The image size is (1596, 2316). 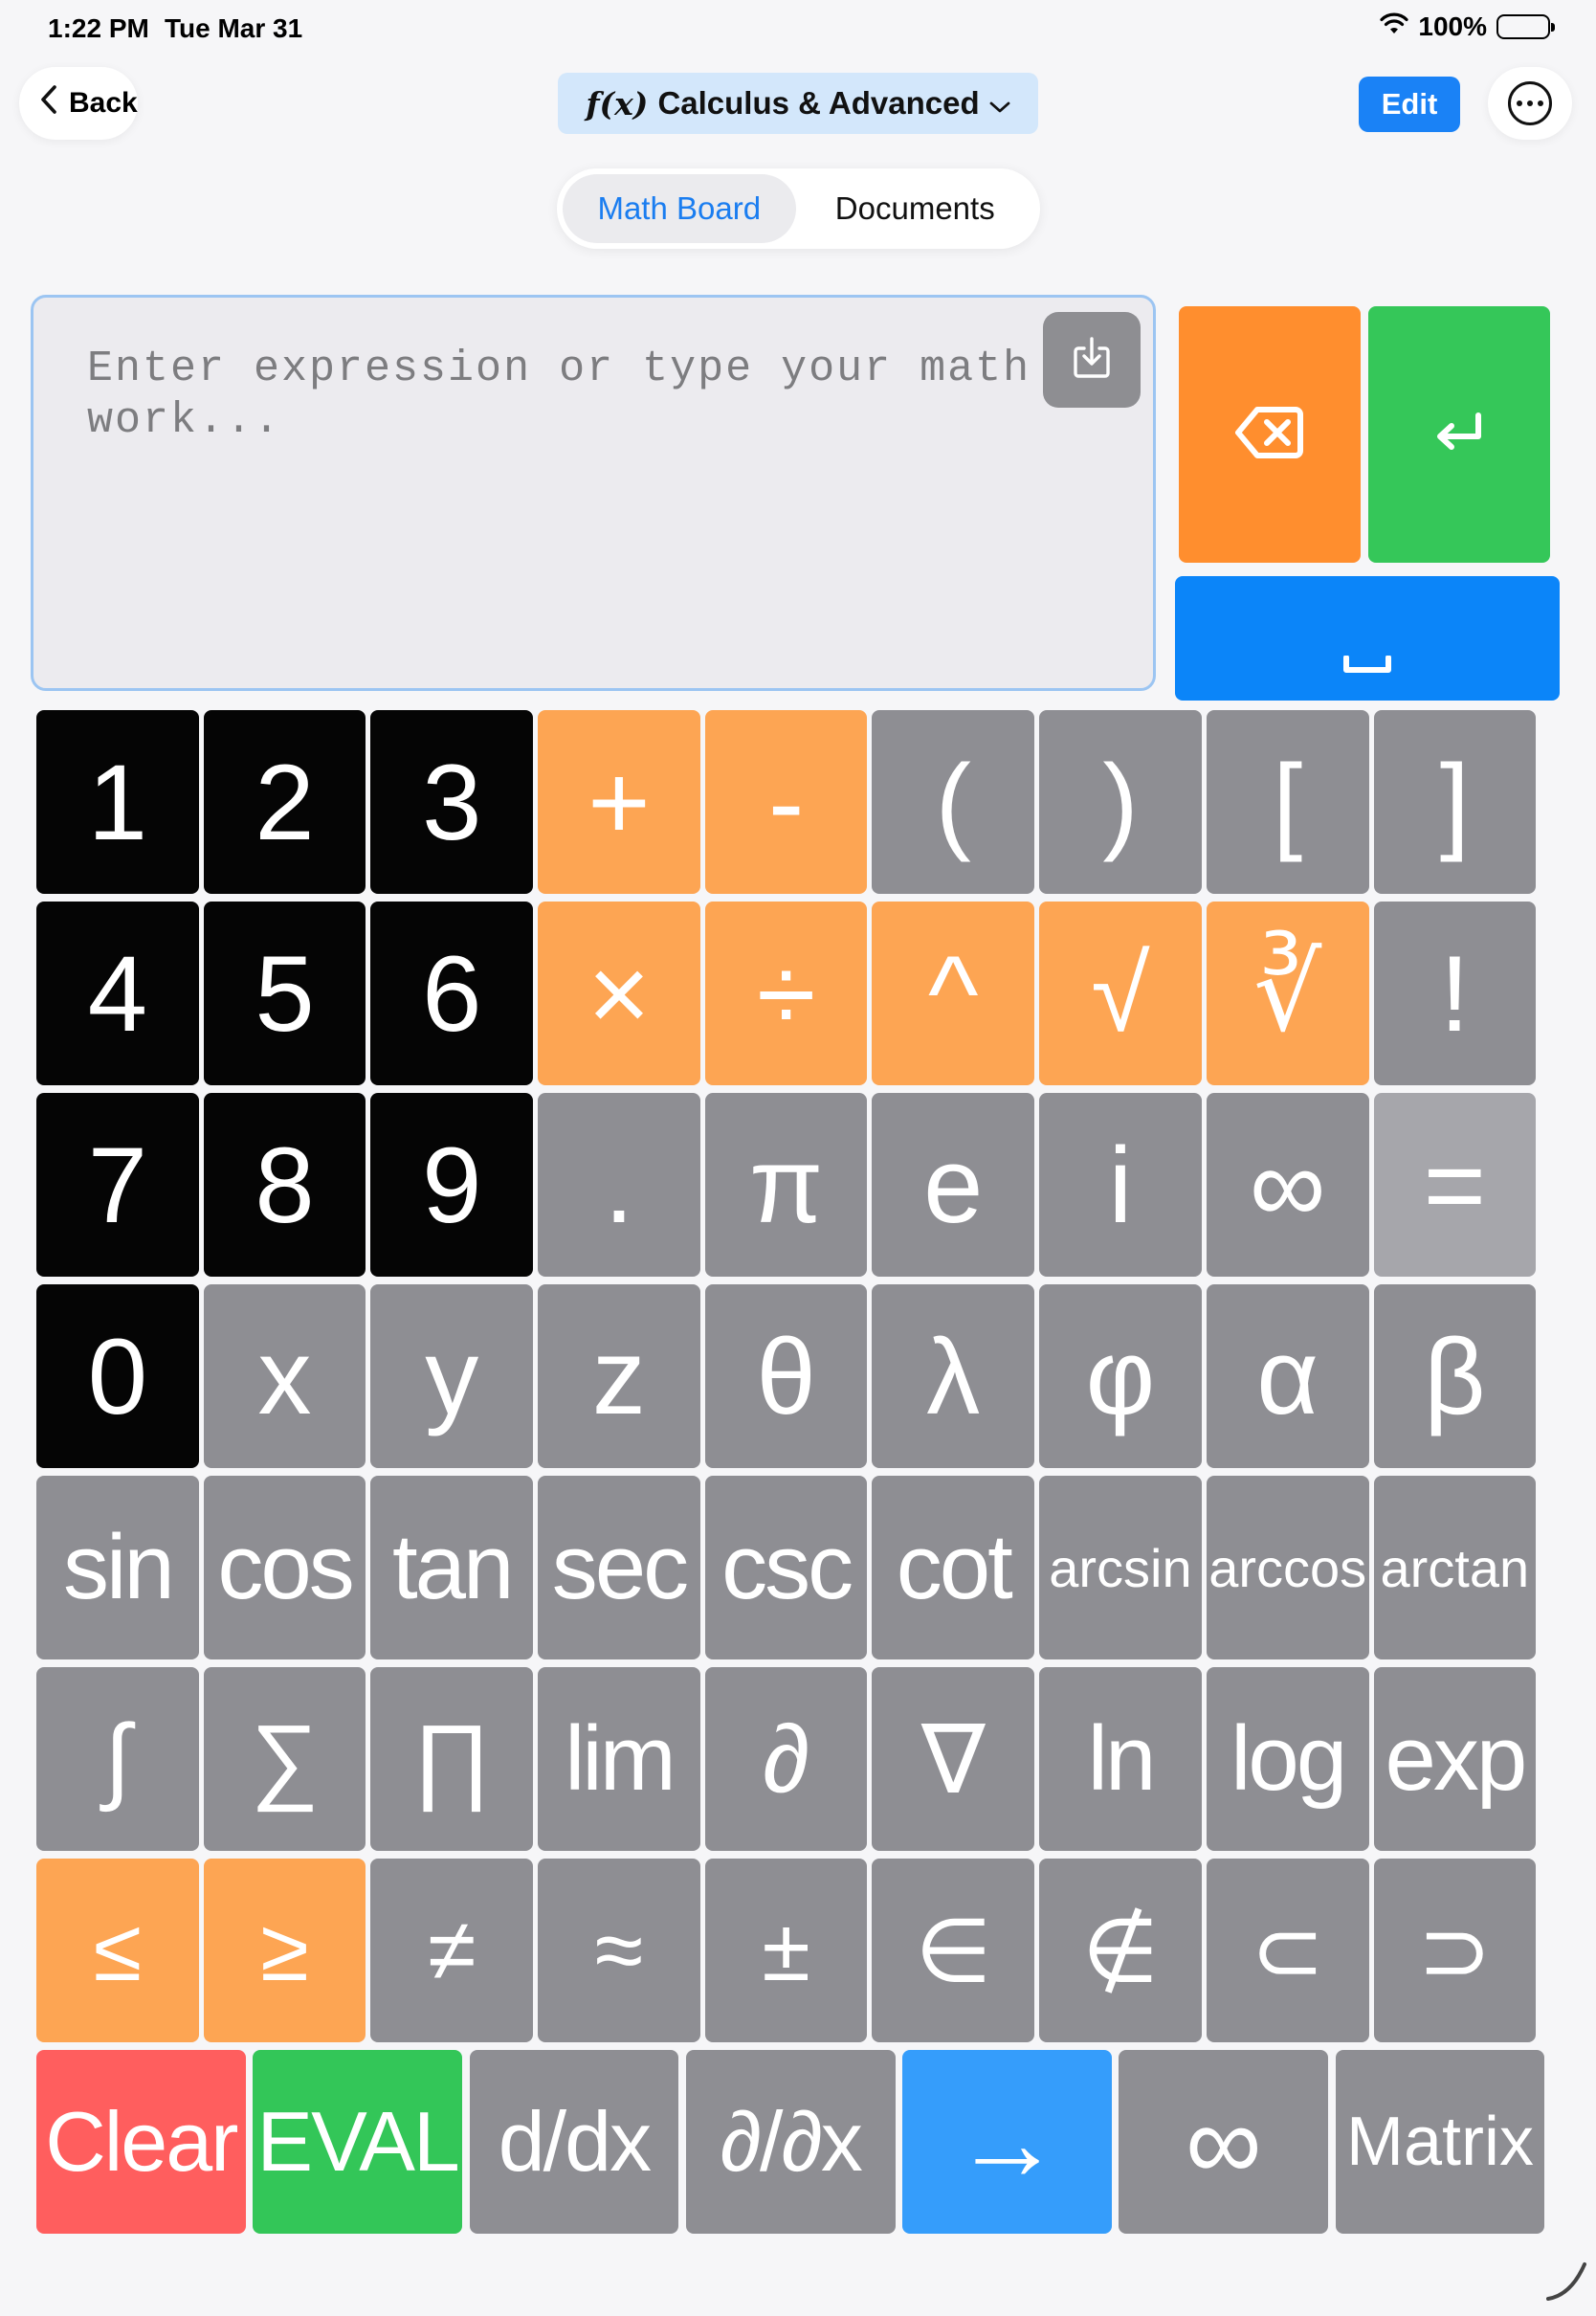 What do you see at coordinates (786, 1185) in the screenshot?
I see `key-pi: π` at bounding box center [786, 1185].